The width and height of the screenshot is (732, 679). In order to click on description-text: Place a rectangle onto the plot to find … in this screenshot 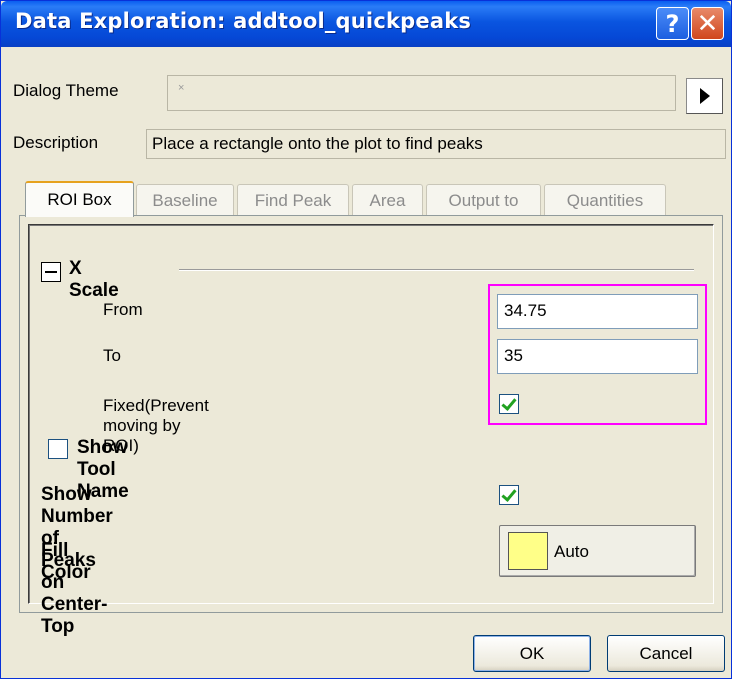, I will do `click(317, 143)`.